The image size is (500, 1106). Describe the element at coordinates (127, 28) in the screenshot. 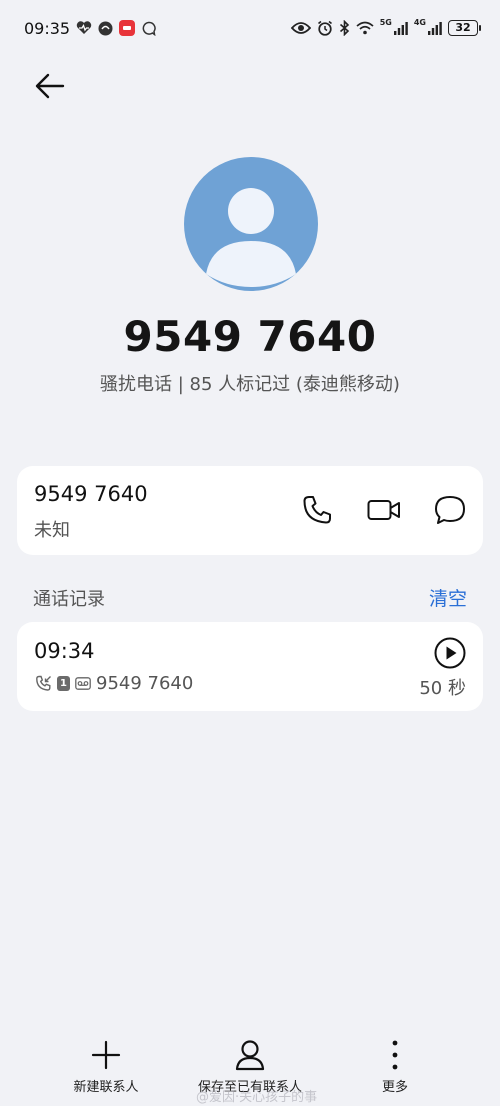

I see `red-app-icon` at that location.